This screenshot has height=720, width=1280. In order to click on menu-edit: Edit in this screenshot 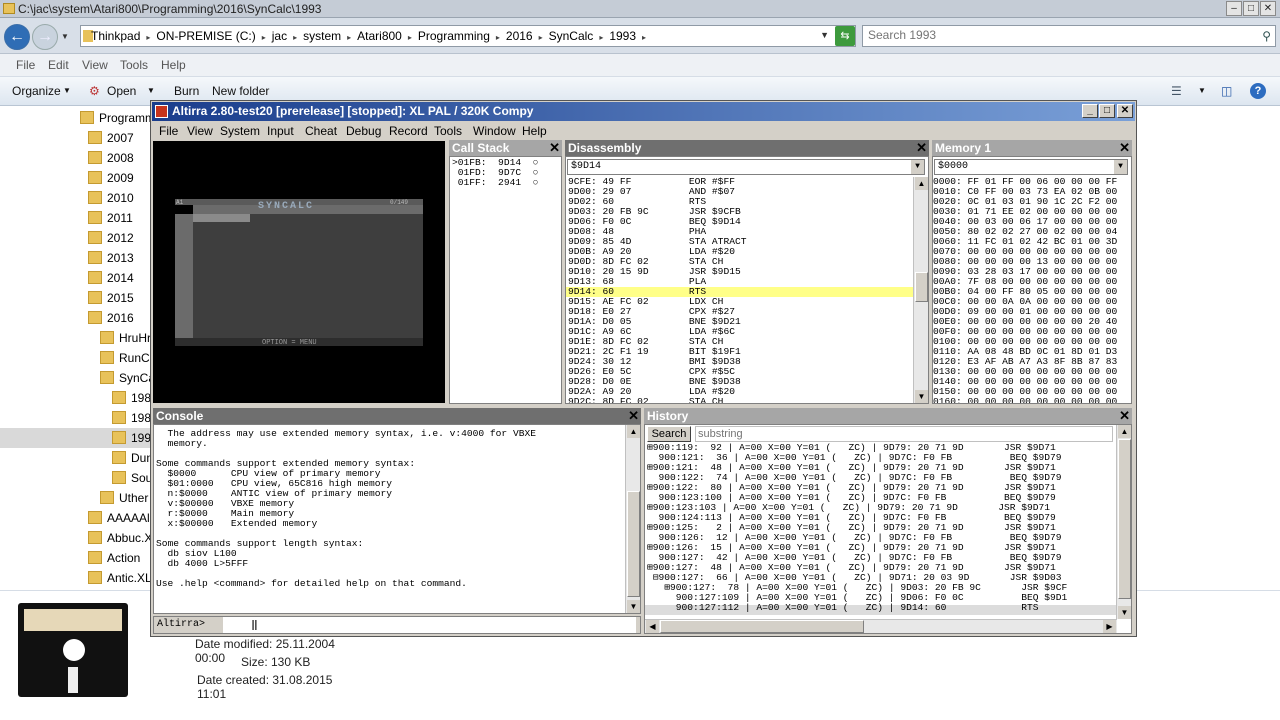, I will do `click(58, 65)`.